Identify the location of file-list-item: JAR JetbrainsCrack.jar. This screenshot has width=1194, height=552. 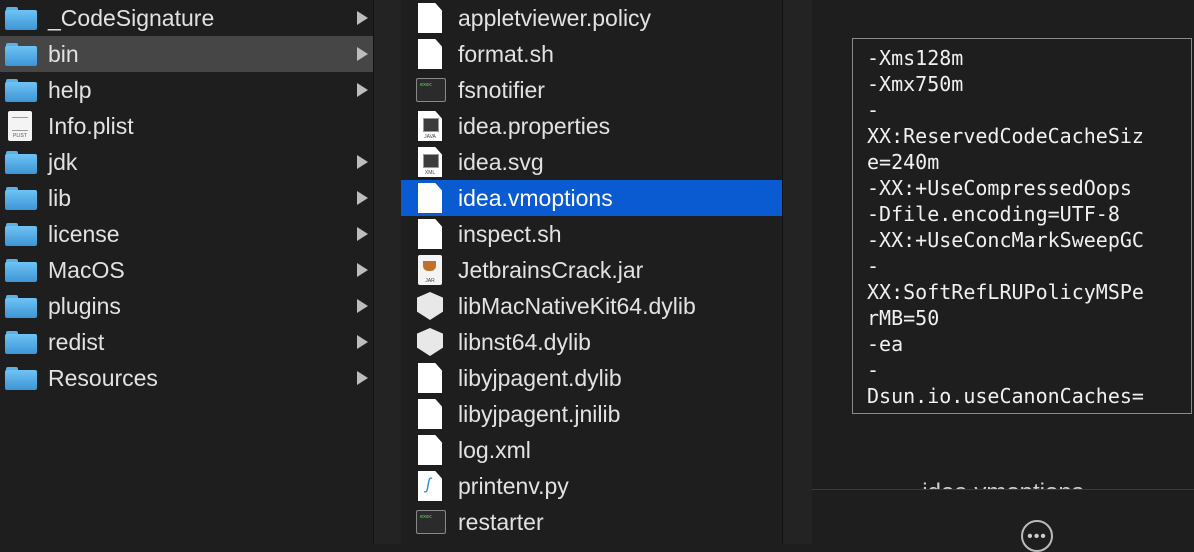
(591, 270).